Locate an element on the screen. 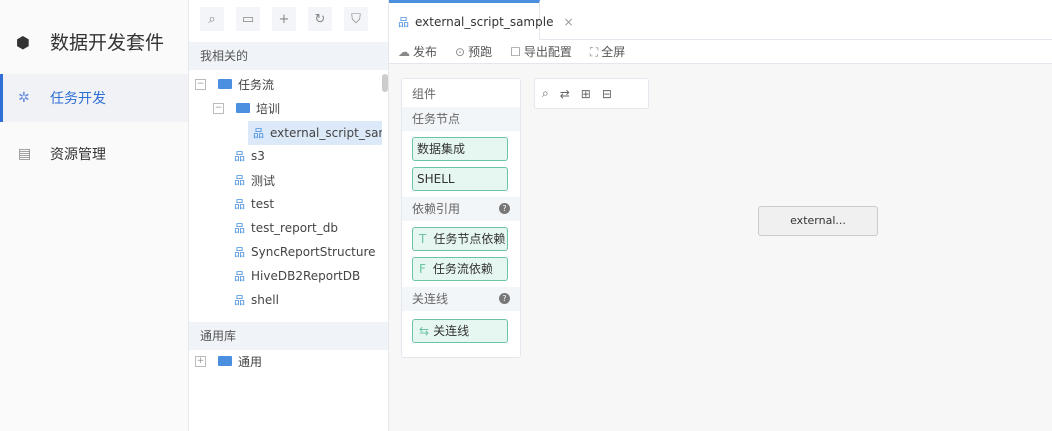 This screenshot has height=431, width=1052. label: 导出配置 is located at coordinates (547, 52).